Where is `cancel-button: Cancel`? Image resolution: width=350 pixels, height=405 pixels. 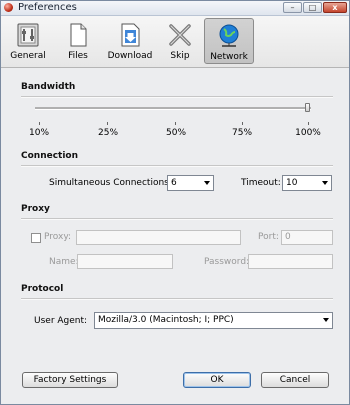
cancel-button: Cancel is located at coordinates (295, 380).